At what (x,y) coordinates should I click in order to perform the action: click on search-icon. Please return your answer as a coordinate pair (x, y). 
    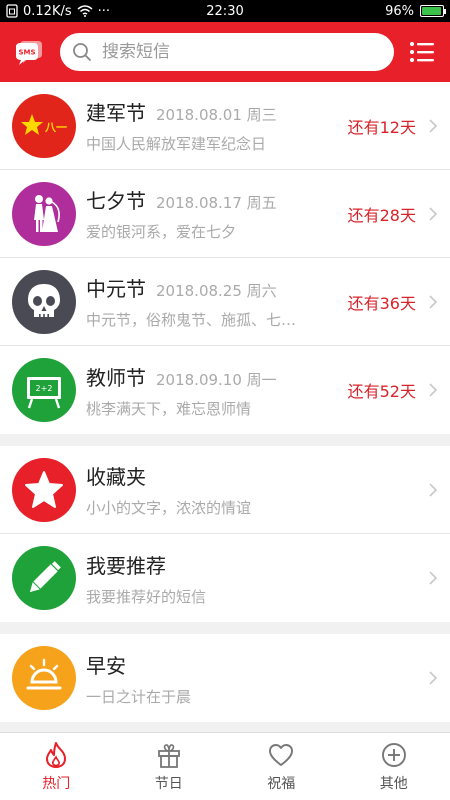
    Looking at the image, I should click on (82, 52).